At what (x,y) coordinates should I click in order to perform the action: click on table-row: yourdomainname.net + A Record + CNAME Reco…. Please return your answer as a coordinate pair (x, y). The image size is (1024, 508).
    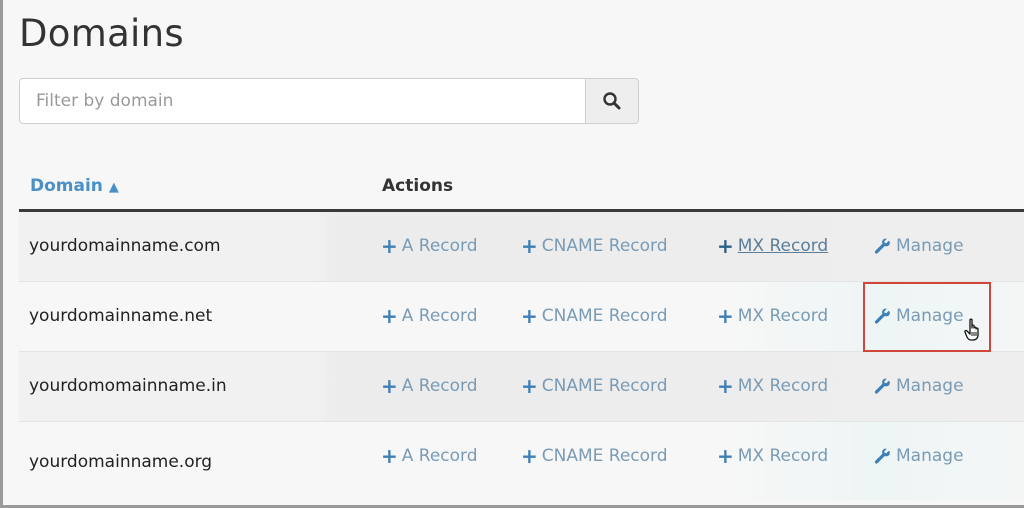
    Looking at the image, I should click on (521, 317).